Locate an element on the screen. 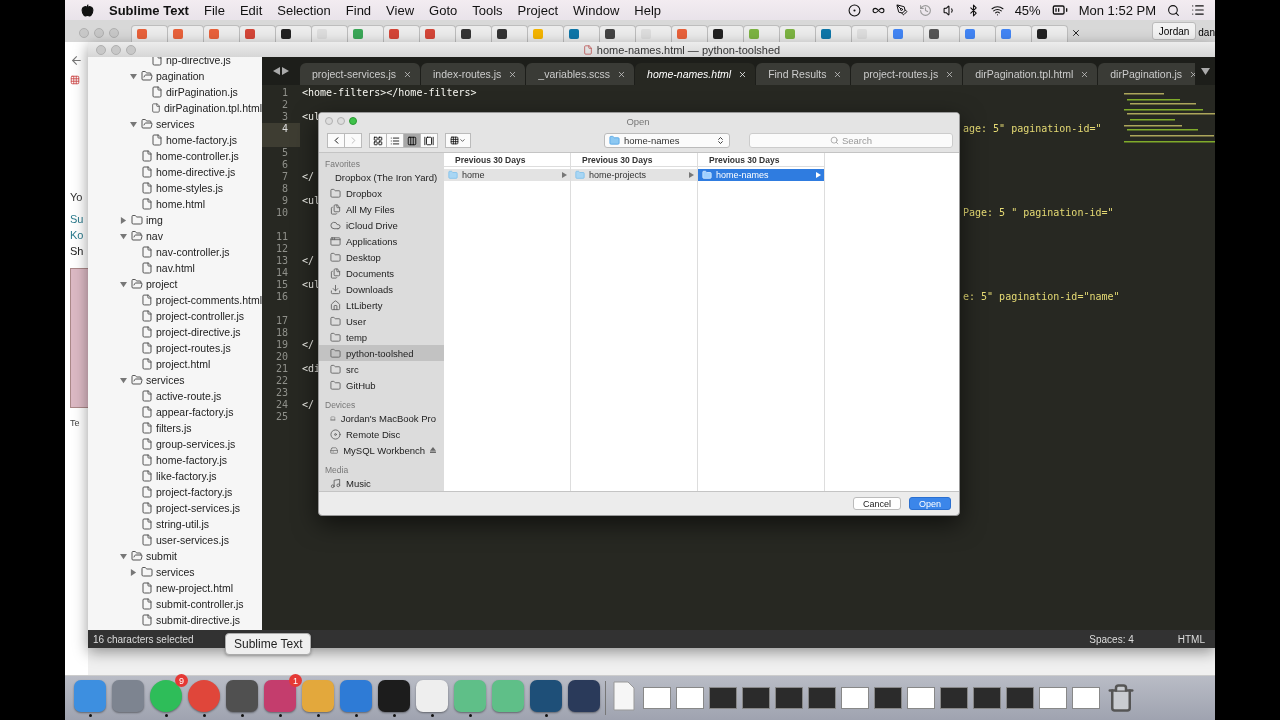  file-name: home-styles.js is located at coordinates (190, 188).